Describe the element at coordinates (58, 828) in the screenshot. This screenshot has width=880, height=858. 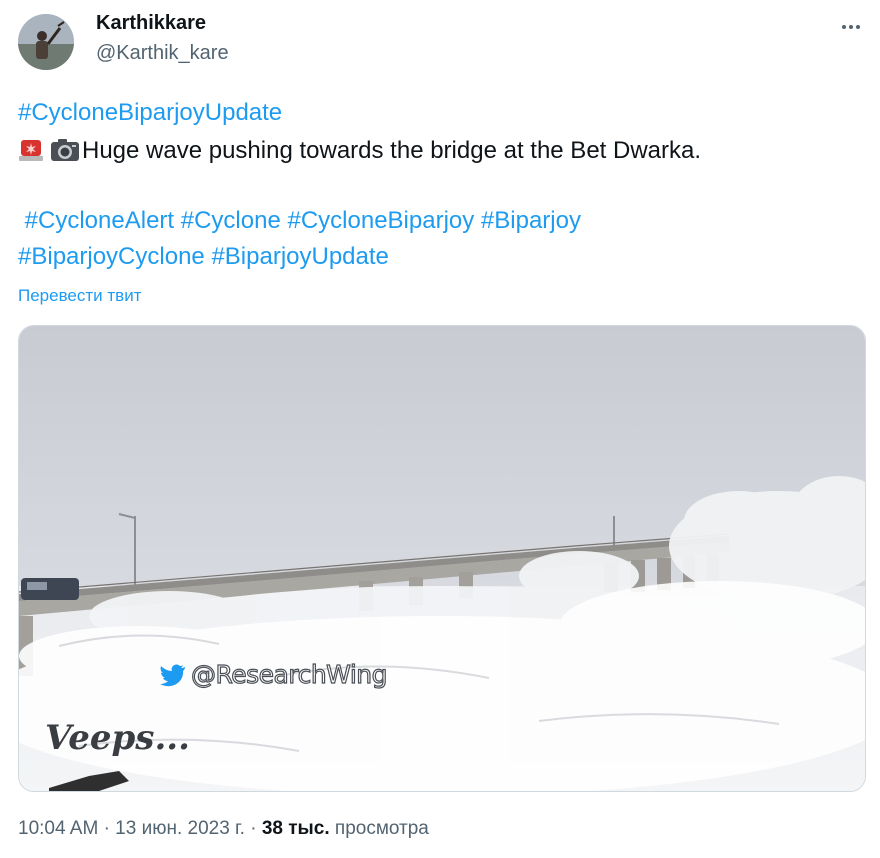
I see `tweet-time: 10:04 AM` at that location.